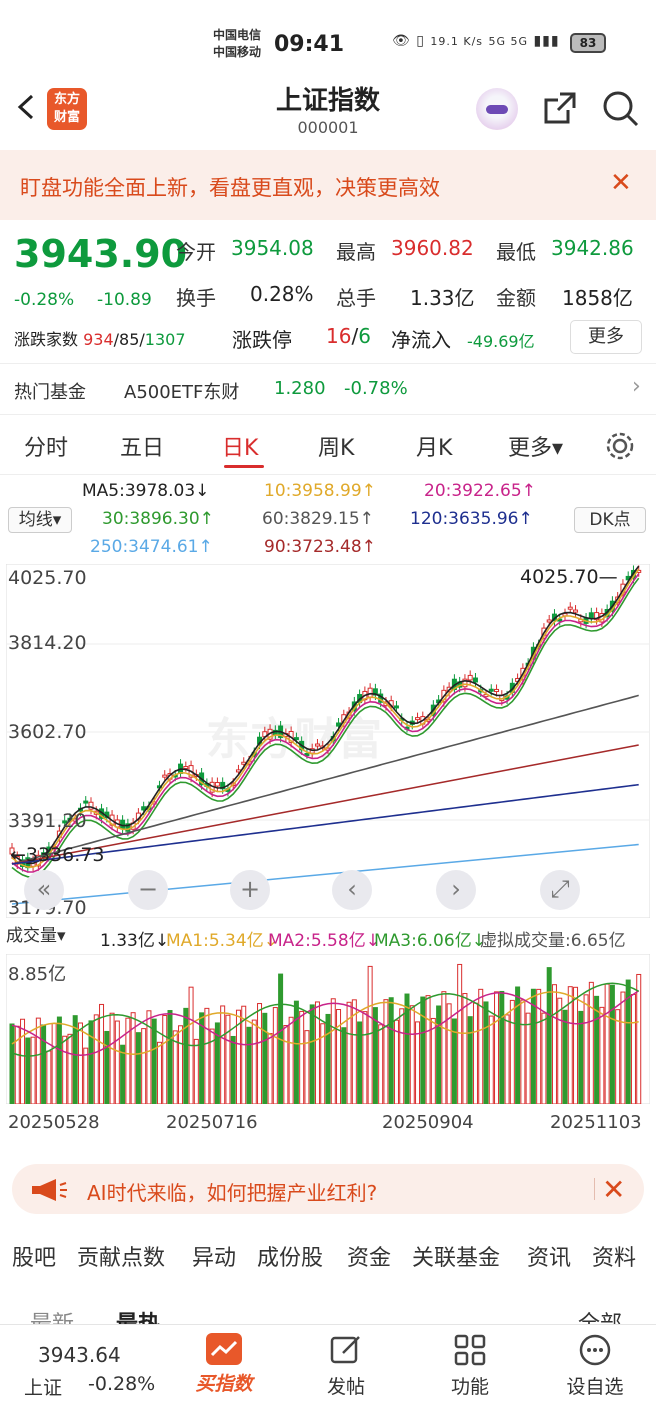 The width and height of the screenshot is (656, 1424). I want to click on tab-more: 更多▾, so click(535, 446).